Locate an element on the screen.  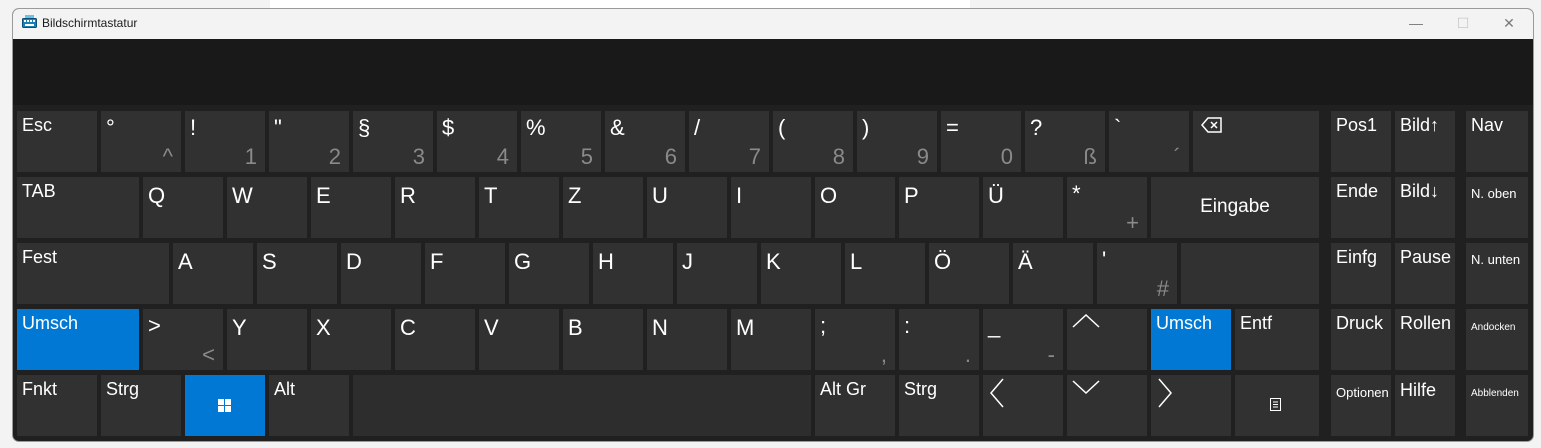
minimize-button: — is located at coordinates (1416, 24).